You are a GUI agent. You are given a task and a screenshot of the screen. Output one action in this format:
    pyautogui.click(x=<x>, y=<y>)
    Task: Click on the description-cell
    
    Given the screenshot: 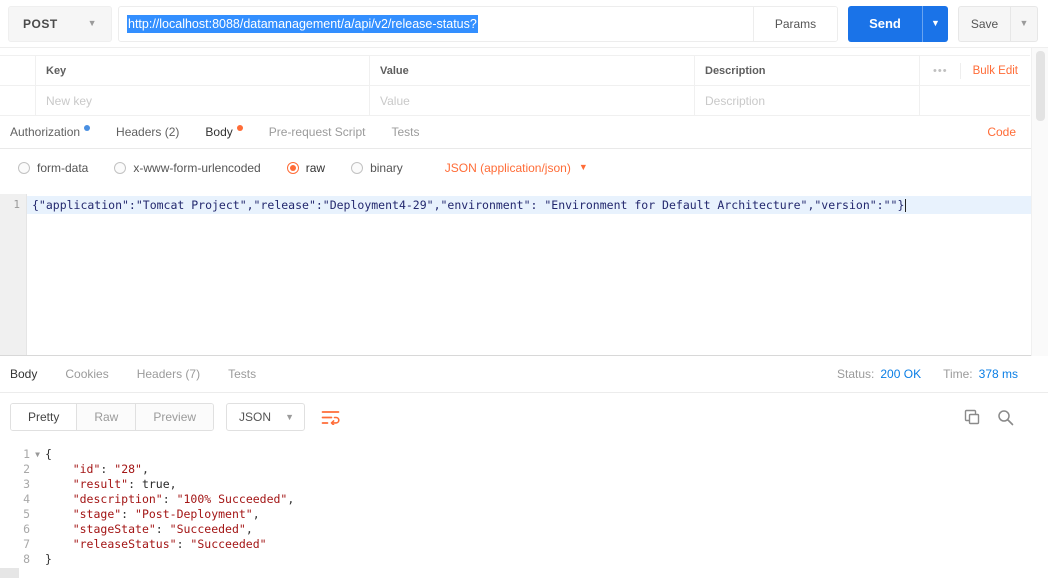 What is the action you would take?
    pyautogui.click(x=807, y=100)
    